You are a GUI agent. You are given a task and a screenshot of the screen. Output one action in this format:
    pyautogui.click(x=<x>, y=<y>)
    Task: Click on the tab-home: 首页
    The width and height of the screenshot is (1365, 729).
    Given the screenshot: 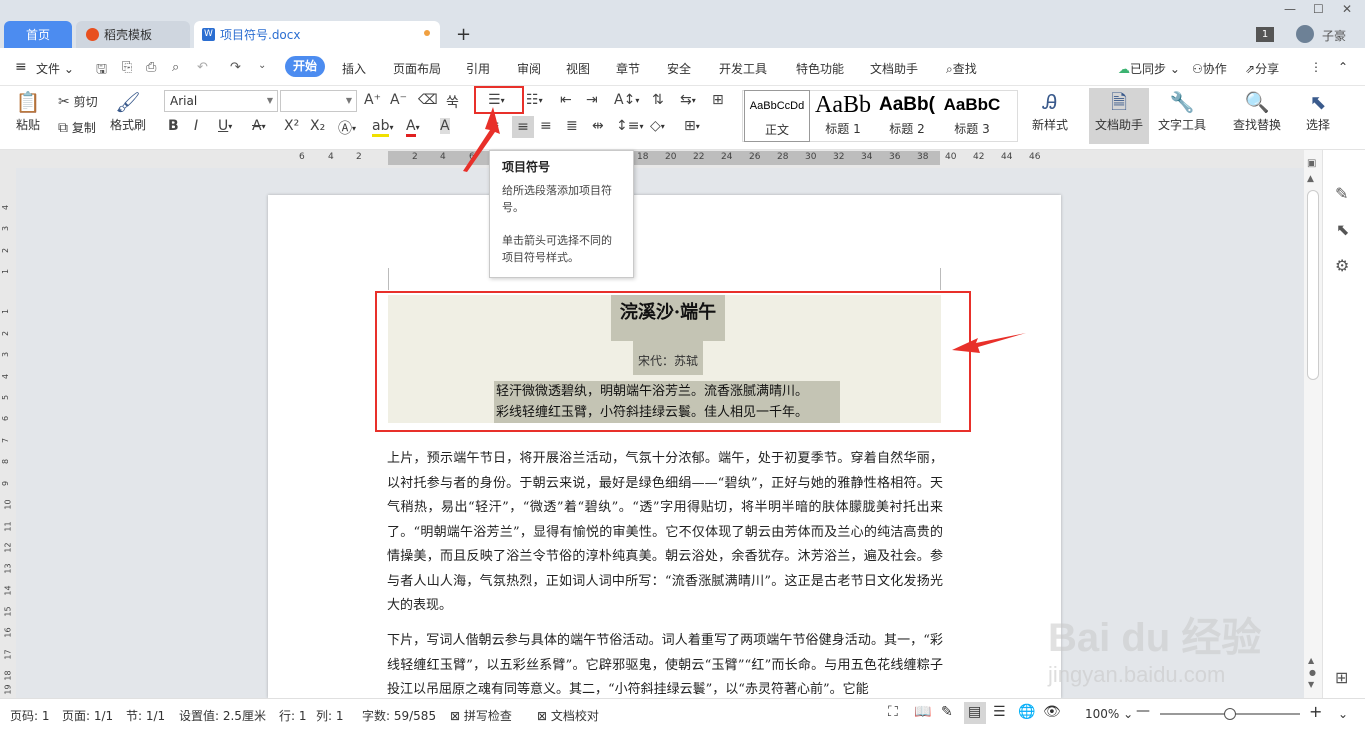 What is the action you would take?
    pyautogui.click(x=38, y=34)
    